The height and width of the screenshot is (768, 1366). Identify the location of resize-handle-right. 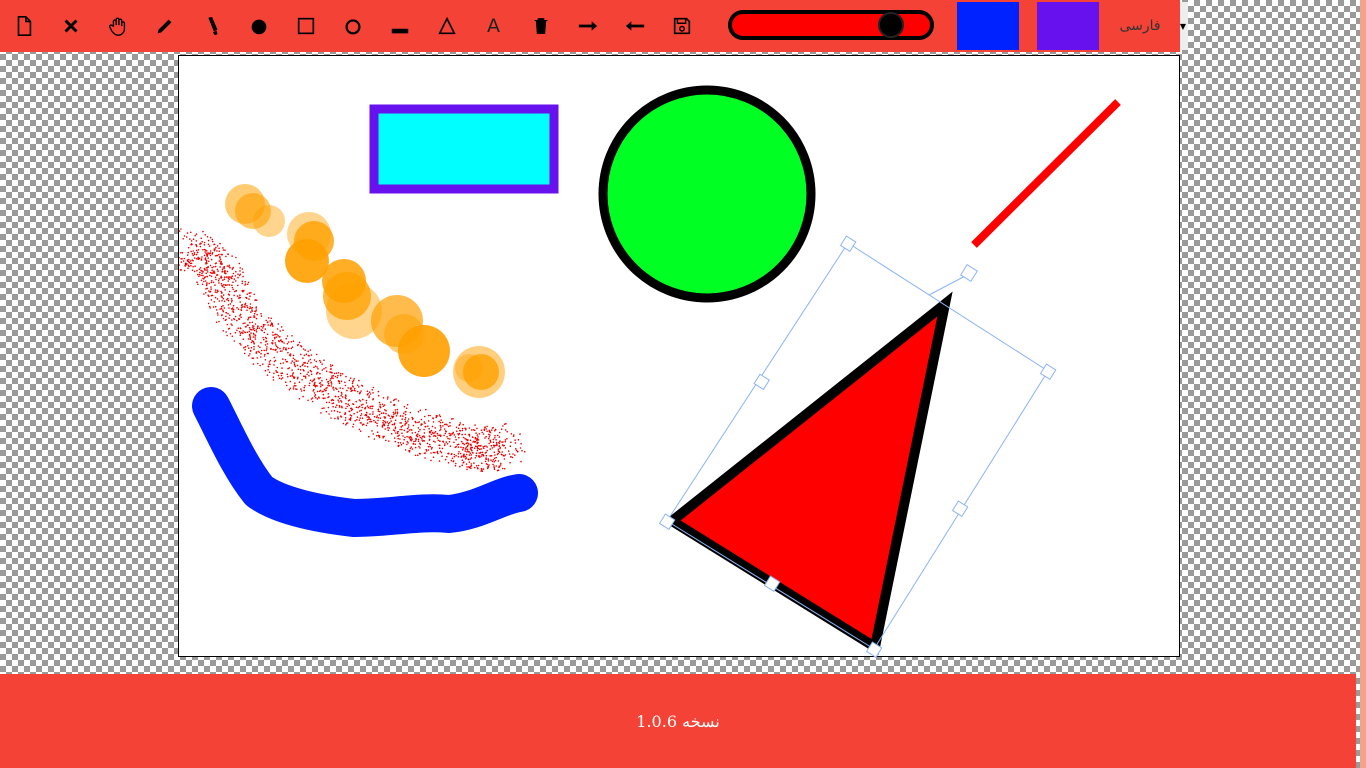
(1048, 371).